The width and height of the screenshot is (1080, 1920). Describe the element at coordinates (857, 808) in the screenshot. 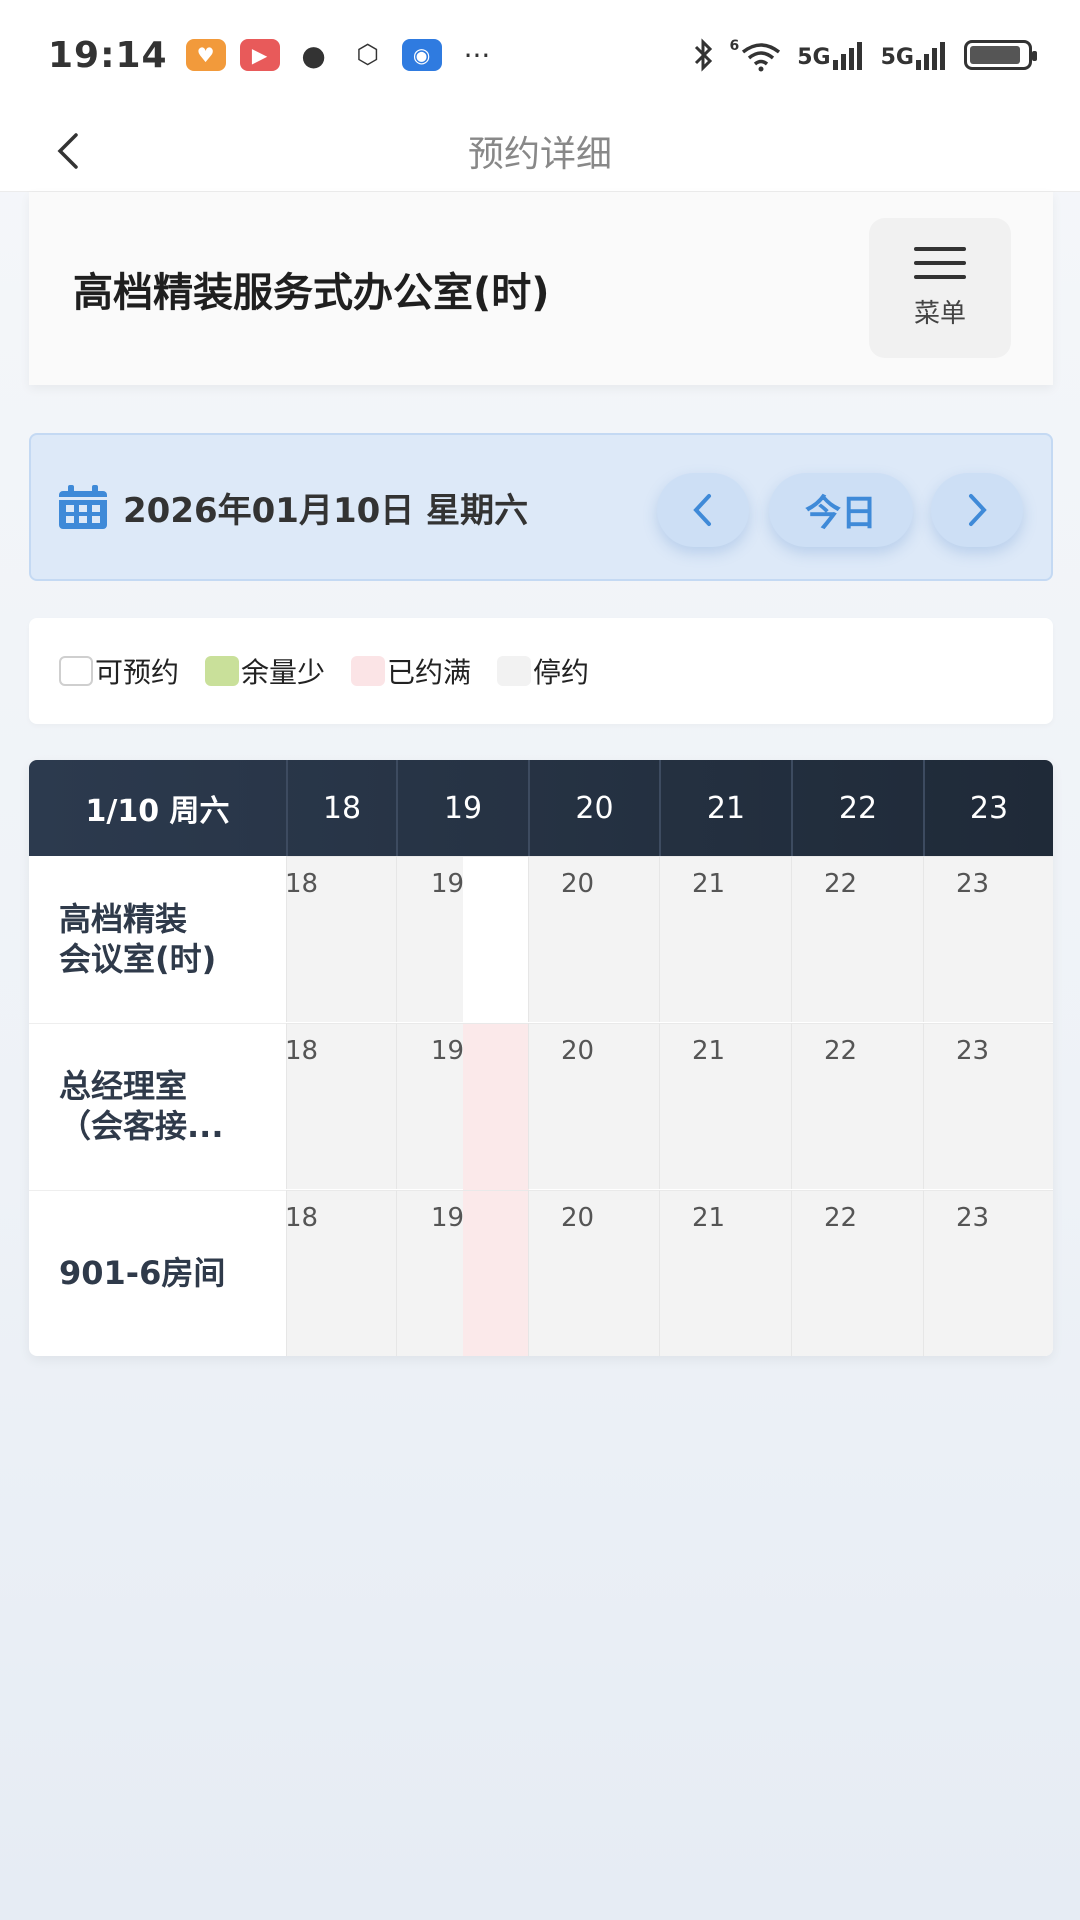

I see `hour-header: 22` at that location.